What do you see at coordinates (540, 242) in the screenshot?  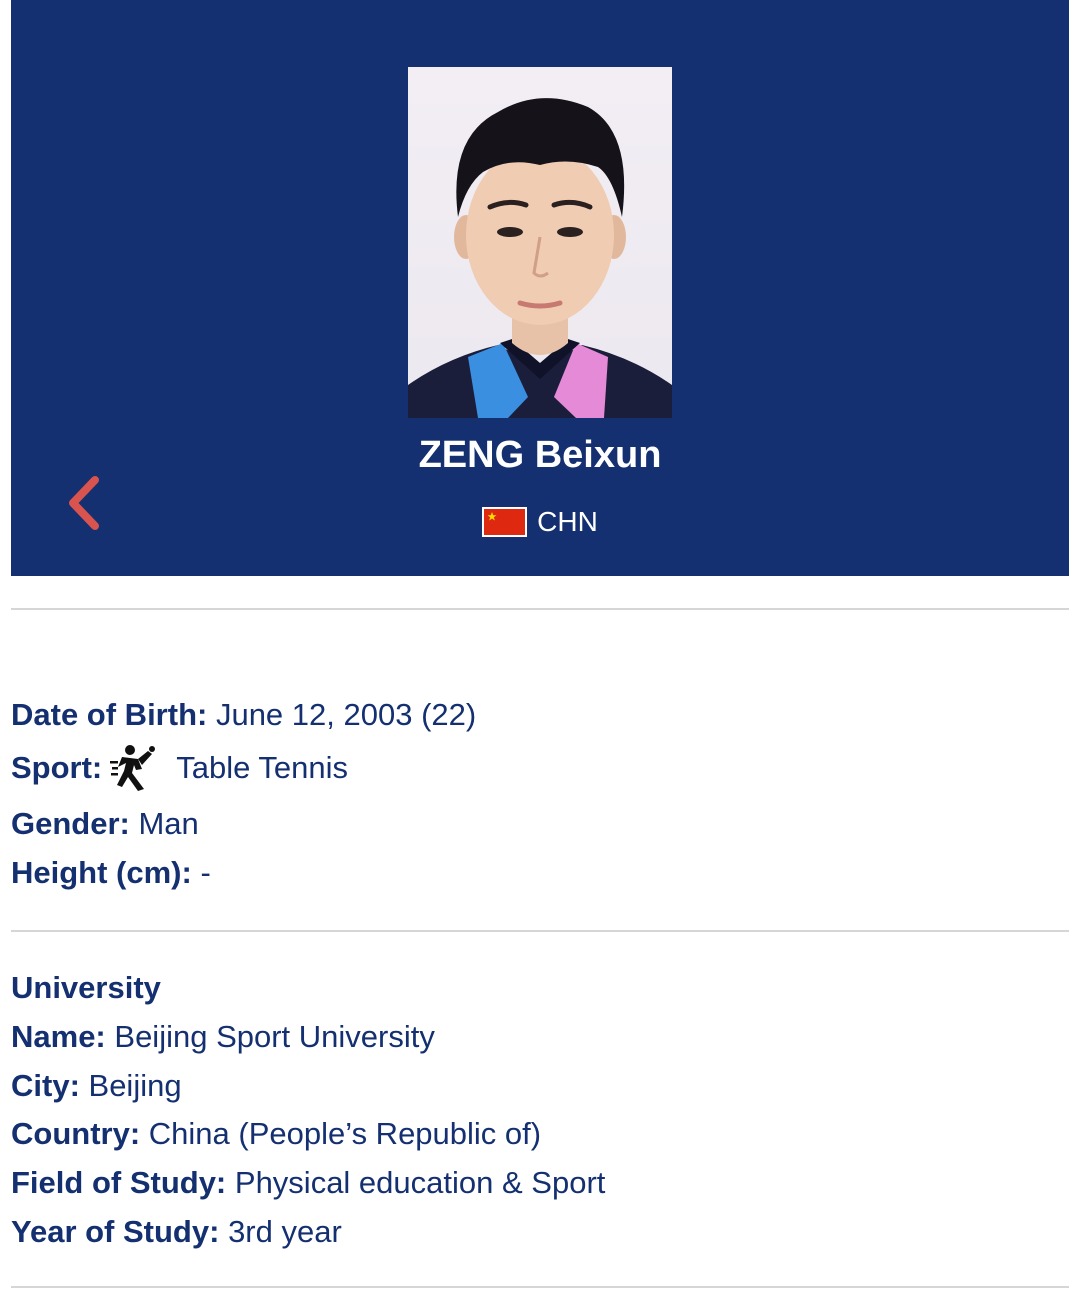 I see `athlete-photo` at bounding box center [540, 242].